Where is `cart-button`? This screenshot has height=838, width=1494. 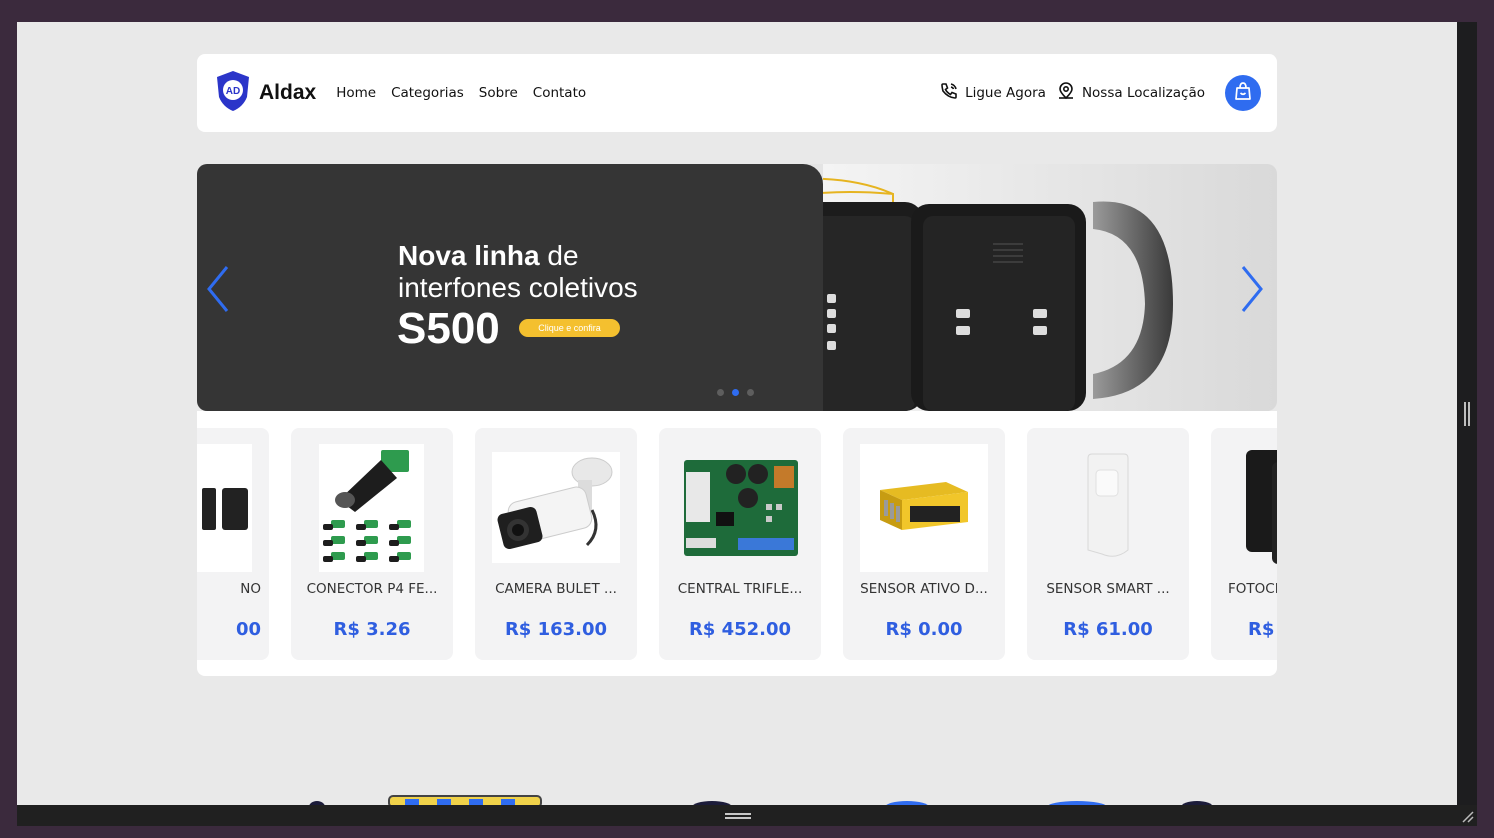
cart-button is located at coordinates (1243, 93).